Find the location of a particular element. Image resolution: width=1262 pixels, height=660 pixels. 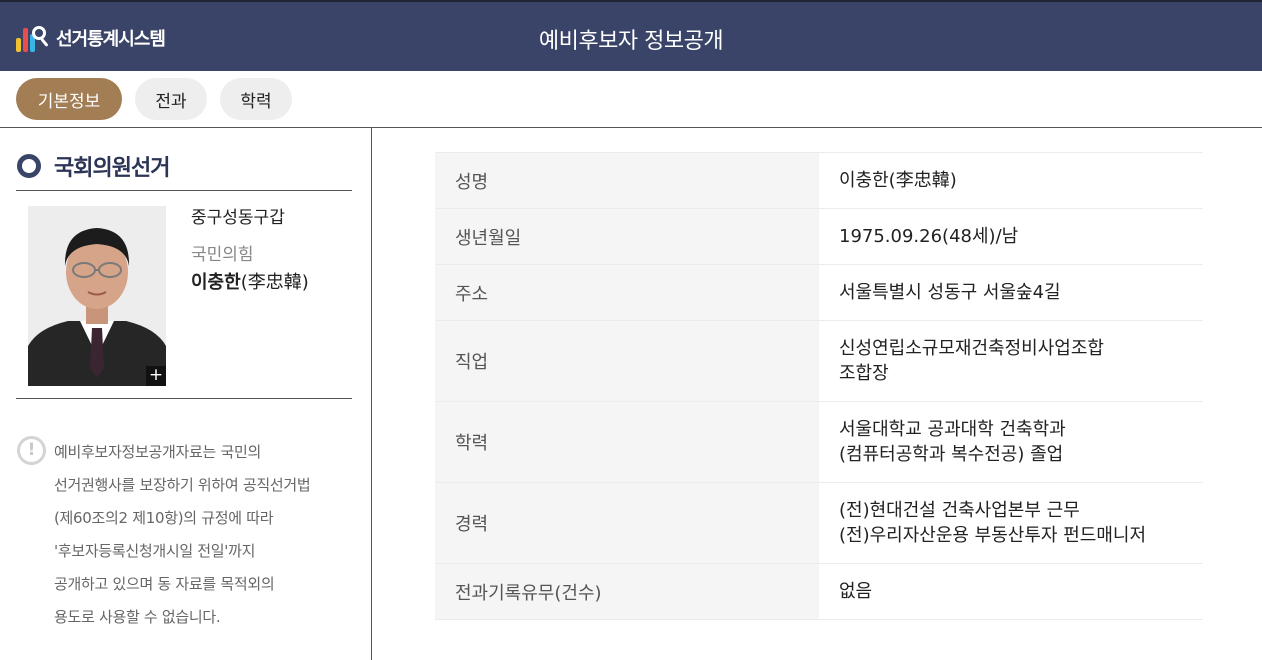

tab-criminal-record: 전과 is located at coordinates (171, 99).